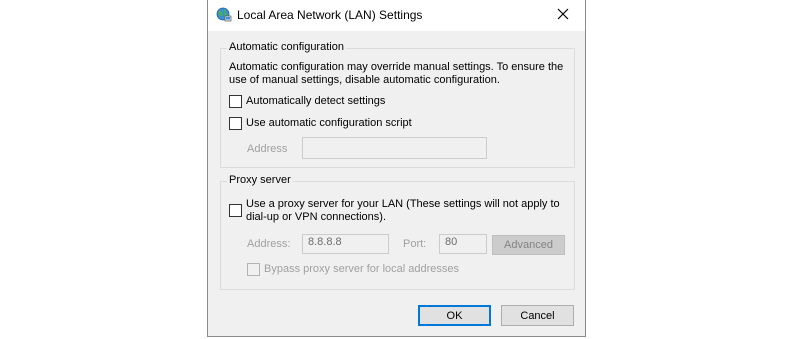  I want to click on proxy-port-label: Port:, so click(415, 244).